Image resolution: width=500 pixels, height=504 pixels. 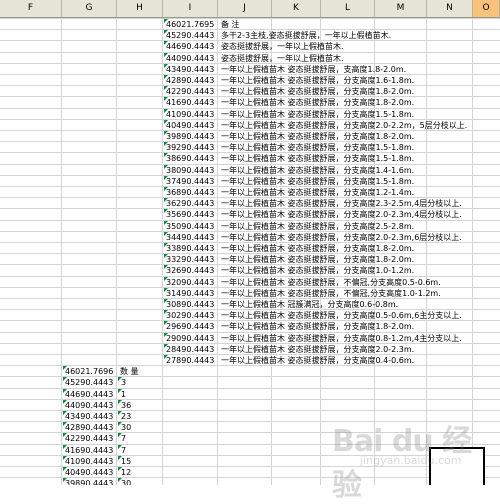 I want to click on cell-number: 30890.4443, so click(x=190, y=304).